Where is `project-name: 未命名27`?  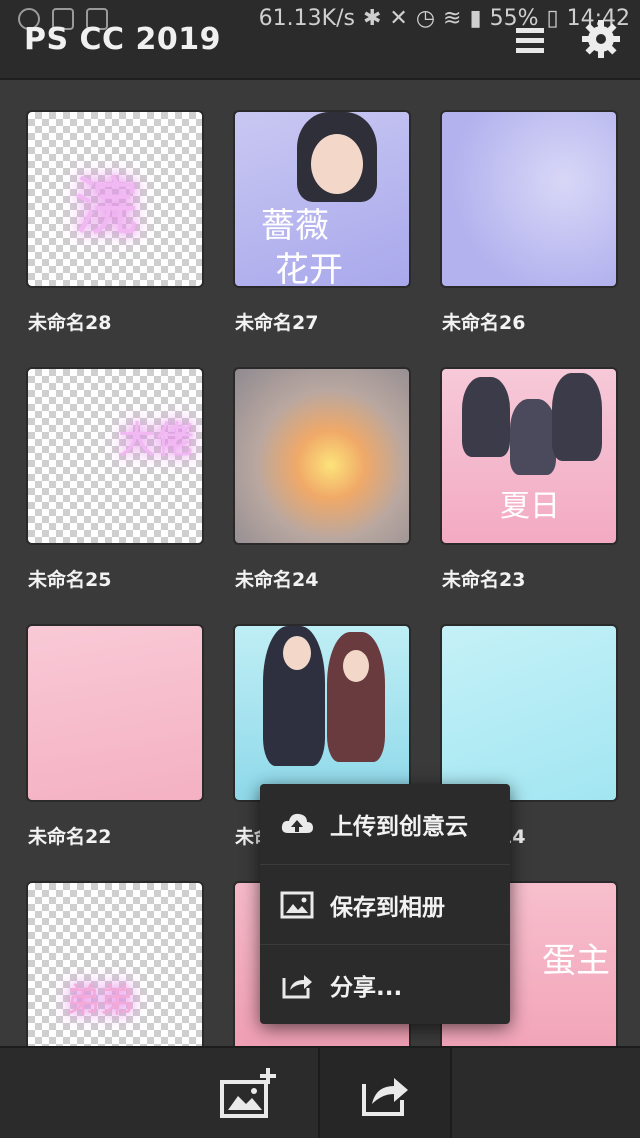
project-name: 未命名27 is located at coordinates (276, 321).